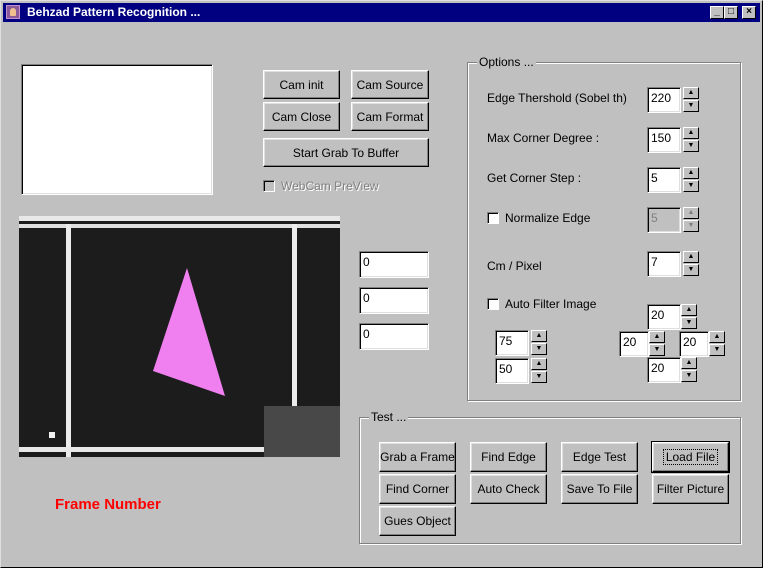  I want to click on auto-check-label: Auto Check, so click(508, 489).